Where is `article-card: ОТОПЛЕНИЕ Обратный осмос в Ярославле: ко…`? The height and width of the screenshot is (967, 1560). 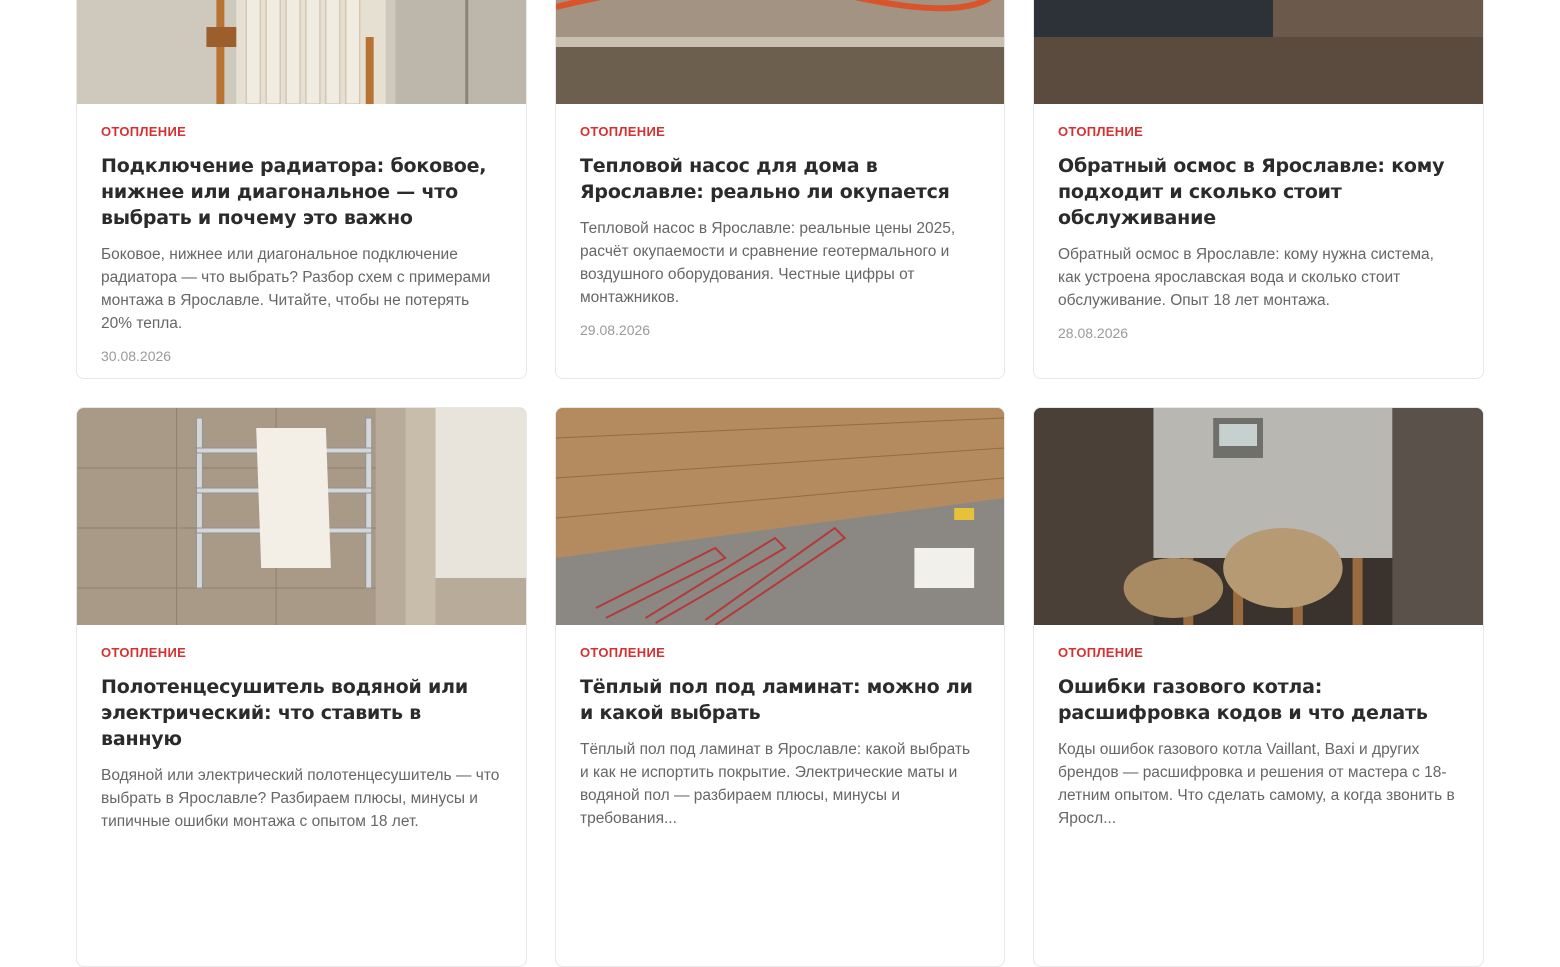 article-card: ОТОПЛЕНИЕ Обратный осмос в Ярославле: ко… is located at coordinates (1258, 189).